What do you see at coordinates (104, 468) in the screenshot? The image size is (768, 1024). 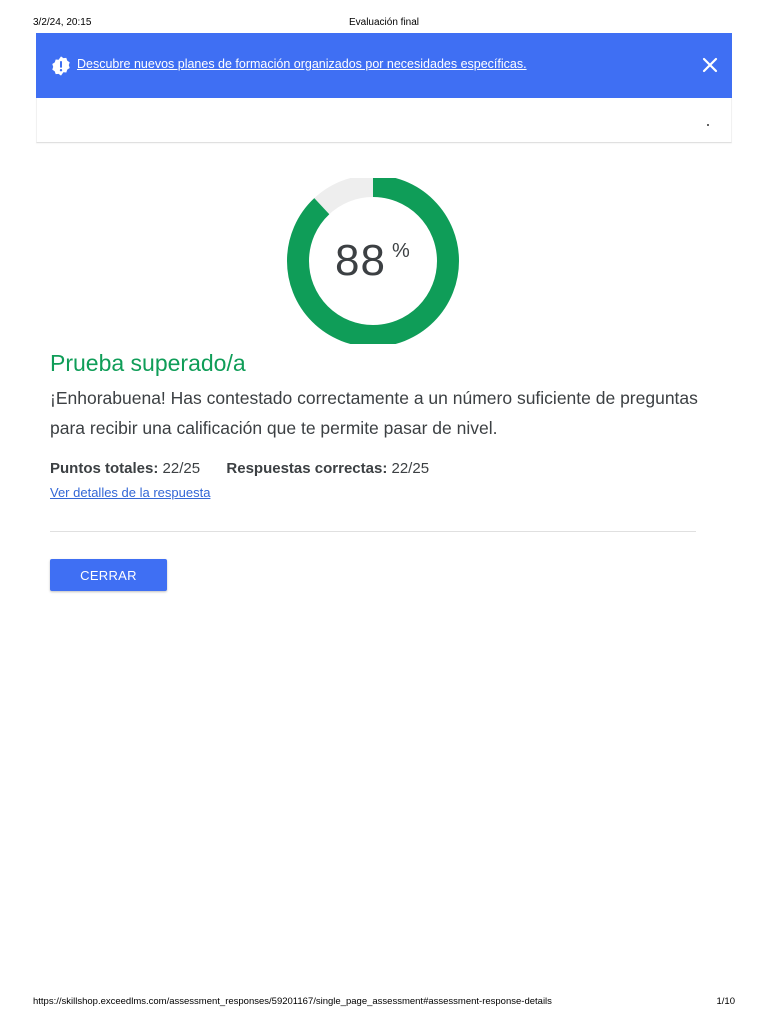 I see `total-points-label: Puntos totales:` at bounding box center [104, 468].